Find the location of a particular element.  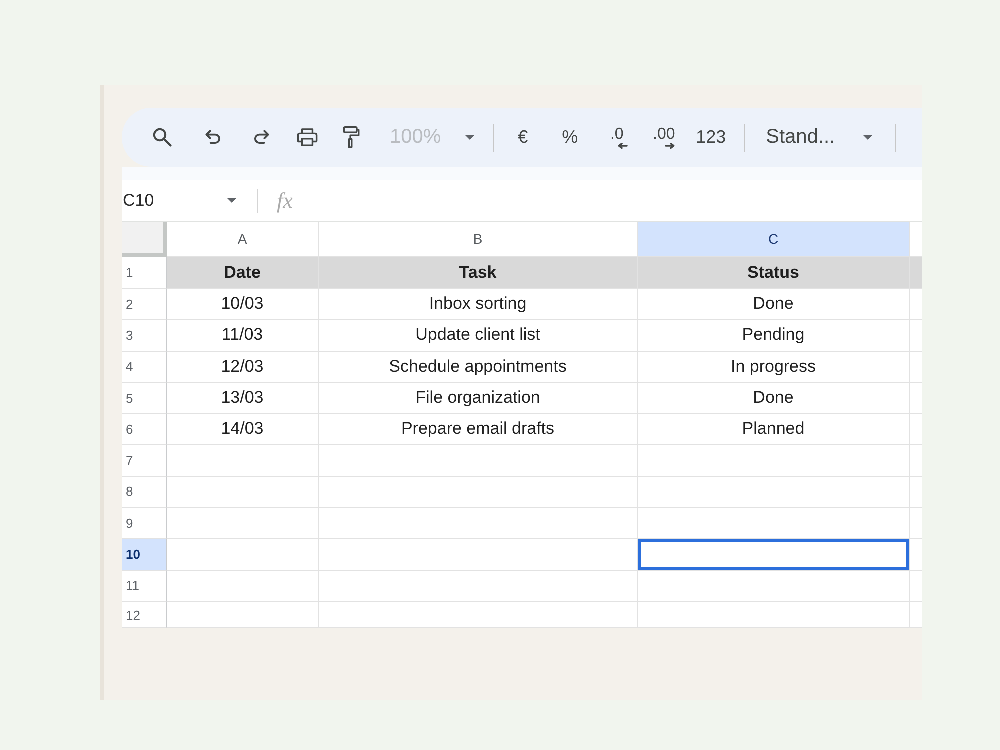

increase-decimal-button: .00 is located at coordinates (664, 138).